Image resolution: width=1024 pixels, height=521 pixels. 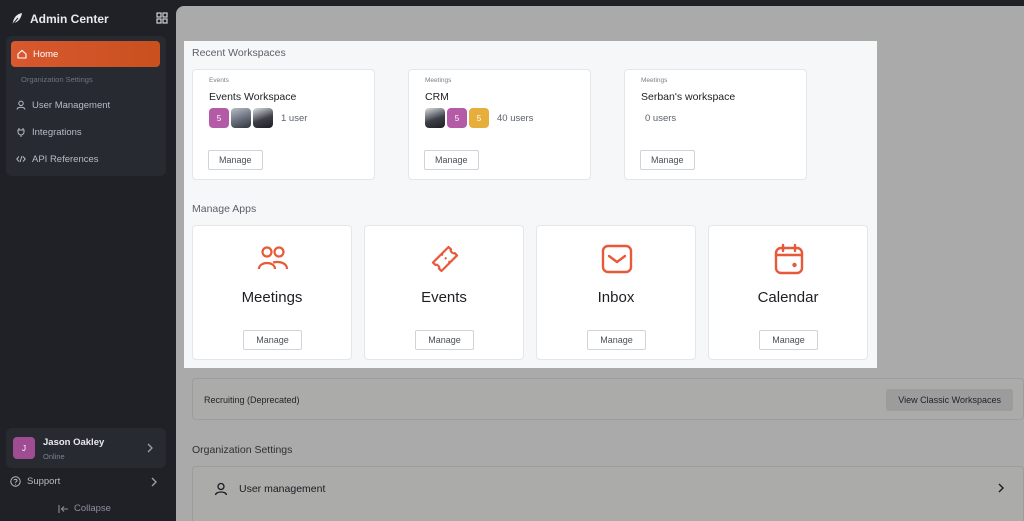 What do you see at coordinates (661, 118) in the screenshot?
I see `member-count: 0 users` at bounding box center [661, 118].